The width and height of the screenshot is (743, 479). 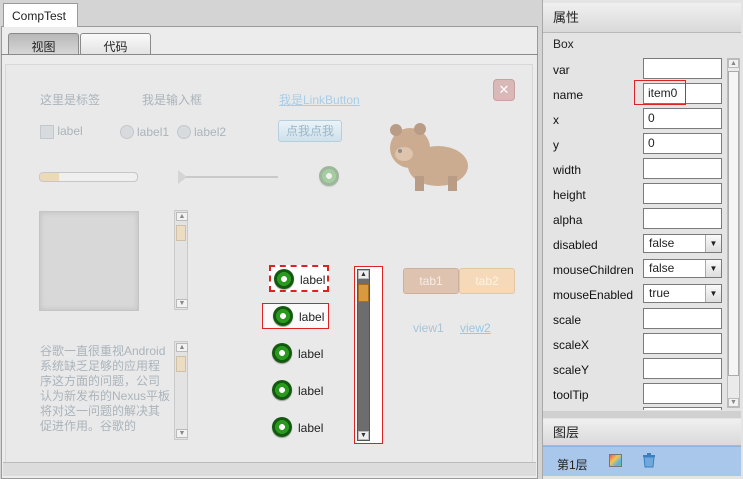 What do you see at coordinates (682, 318) in the screenshot?
I see `prop-input-scale` at bounding box center [682, 318].